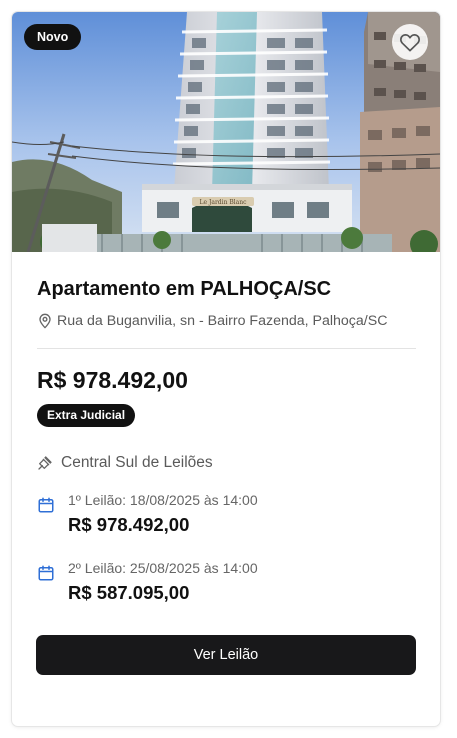 The width and height of the screenshot is (457, 738). What do you see at coordinates (45, 321) in the screenshot?
I see `map-pin-icon` at bounding box center [45, 321].